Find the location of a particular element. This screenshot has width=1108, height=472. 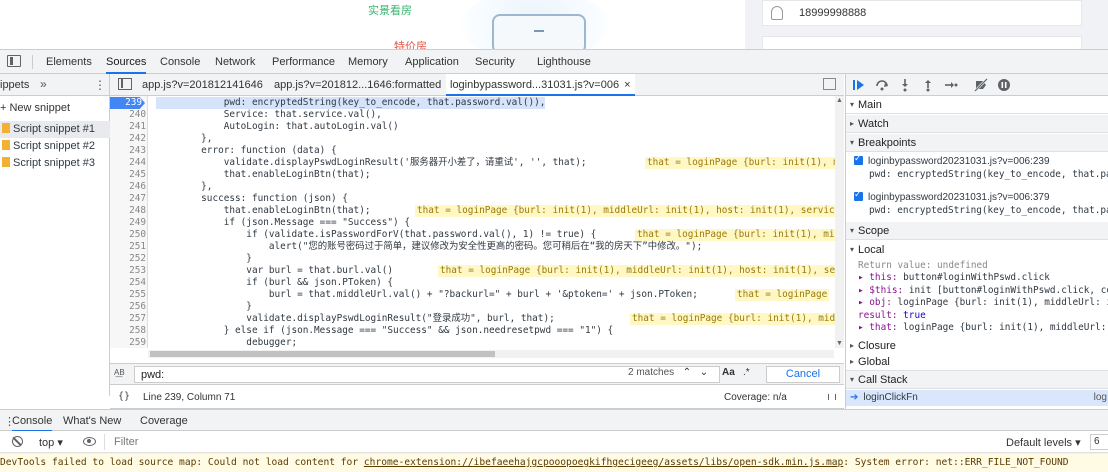

section-breakpoints: Breakpoints is located at coordinates (977, 143).